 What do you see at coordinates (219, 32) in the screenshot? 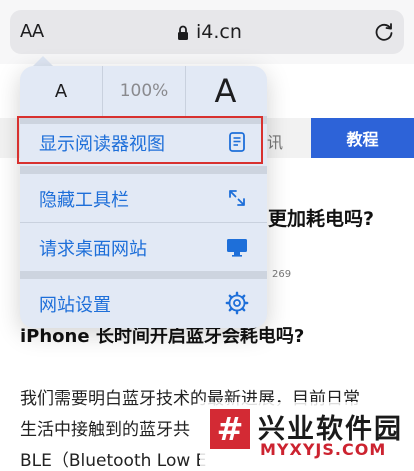
I see `host-text: i4.cn` at bounding box center [219, 32].